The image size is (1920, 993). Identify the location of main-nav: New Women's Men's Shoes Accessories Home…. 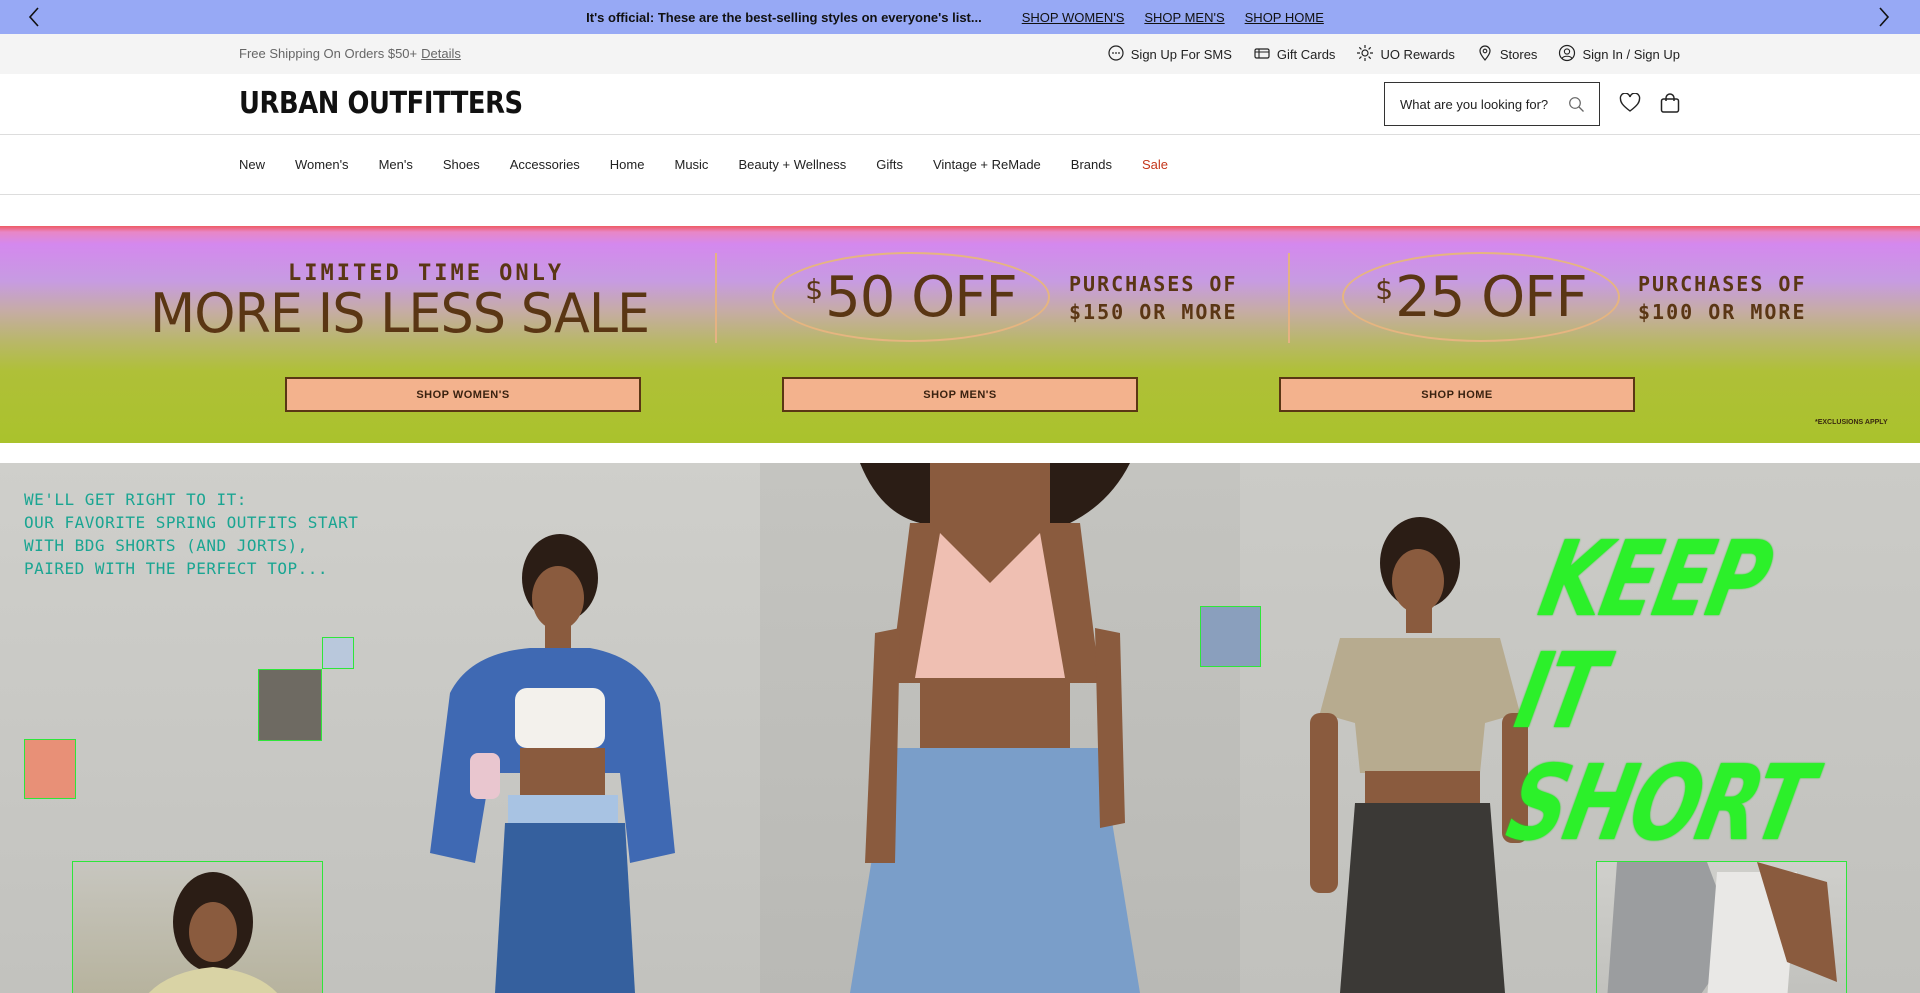
(960, 165).